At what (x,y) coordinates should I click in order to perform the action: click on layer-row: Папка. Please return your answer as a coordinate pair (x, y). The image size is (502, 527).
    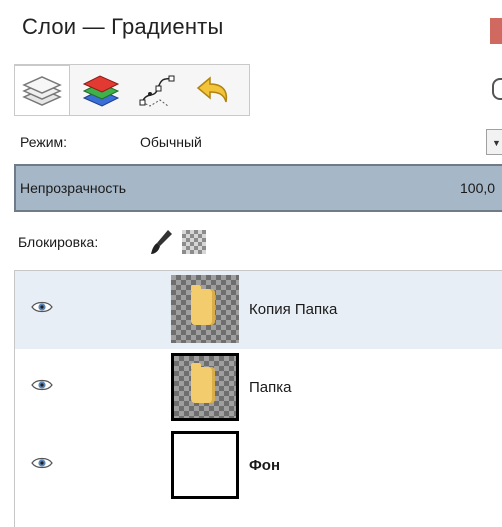
    Looking at the image, I should click on (258, 388).